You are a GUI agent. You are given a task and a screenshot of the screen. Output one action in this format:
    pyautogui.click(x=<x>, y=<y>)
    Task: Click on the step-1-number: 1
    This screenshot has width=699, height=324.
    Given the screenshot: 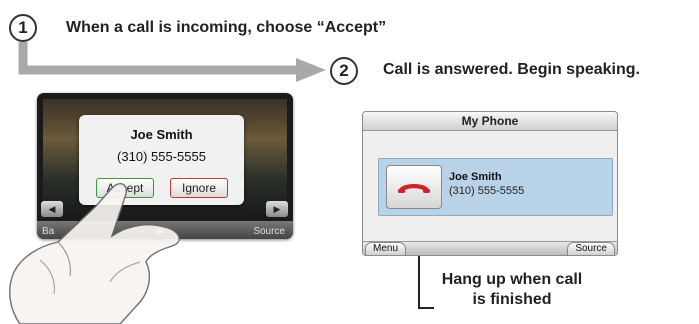 What is the action you would take?
    pyautogui.click(x=23, y=27)
    